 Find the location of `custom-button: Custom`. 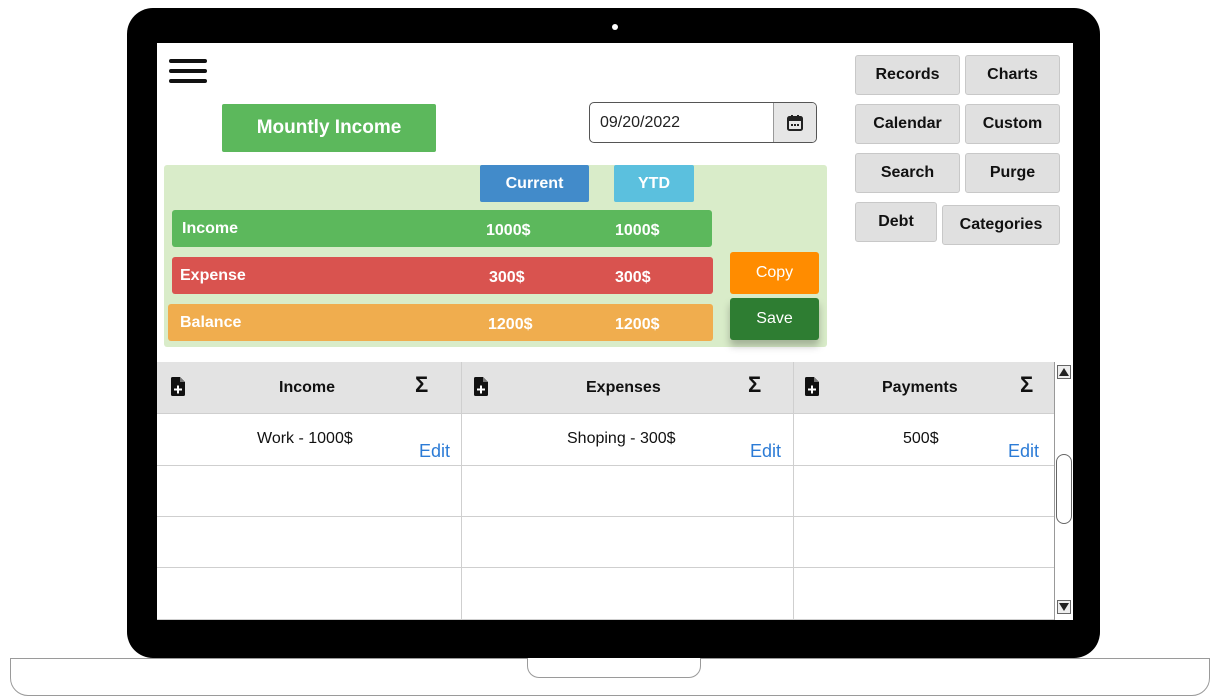

custom-button: Custom is located at coordinates (1012, 124).